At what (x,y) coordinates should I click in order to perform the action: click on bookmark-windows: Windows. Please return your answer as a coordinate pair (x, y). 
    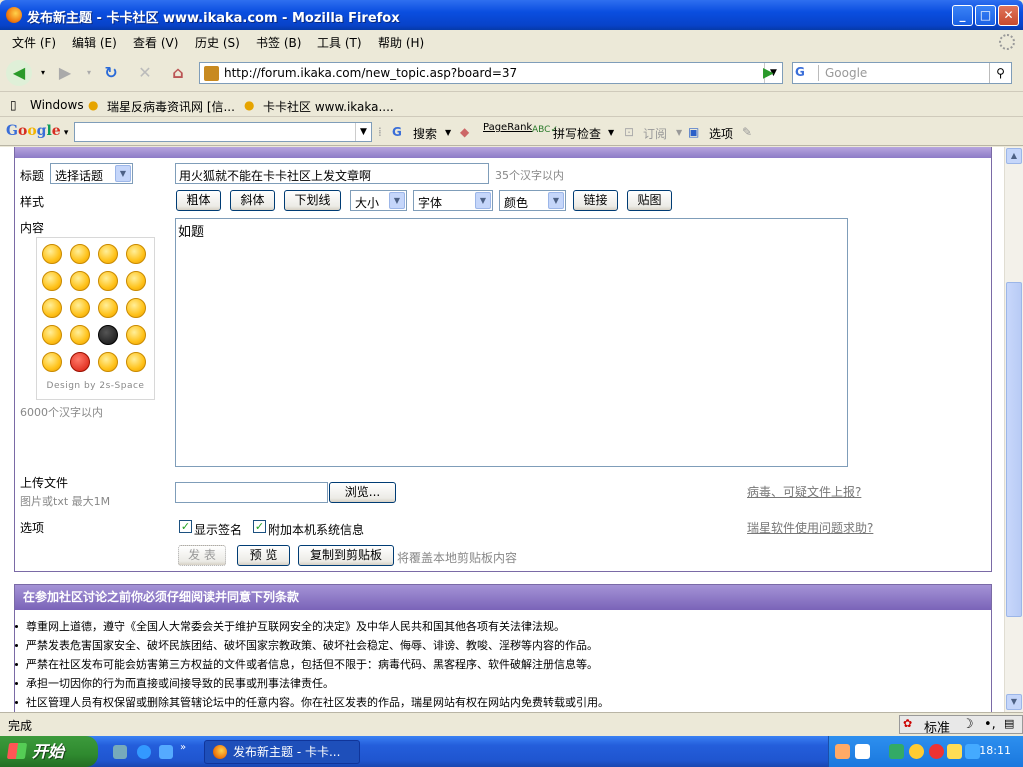
    Looking at the image, I should click on (57, 105).